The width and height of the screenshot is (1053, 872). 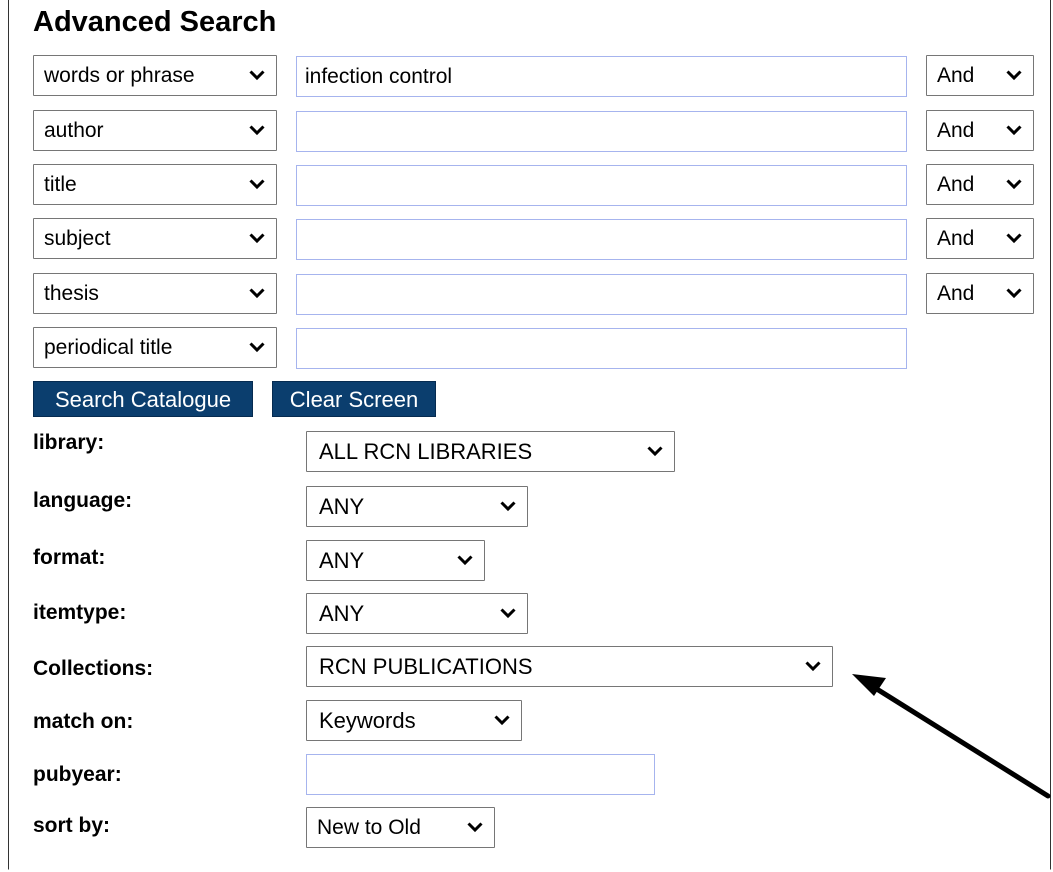 I want to click on sort-by-label: sort by:, so click(x=72, y=825).